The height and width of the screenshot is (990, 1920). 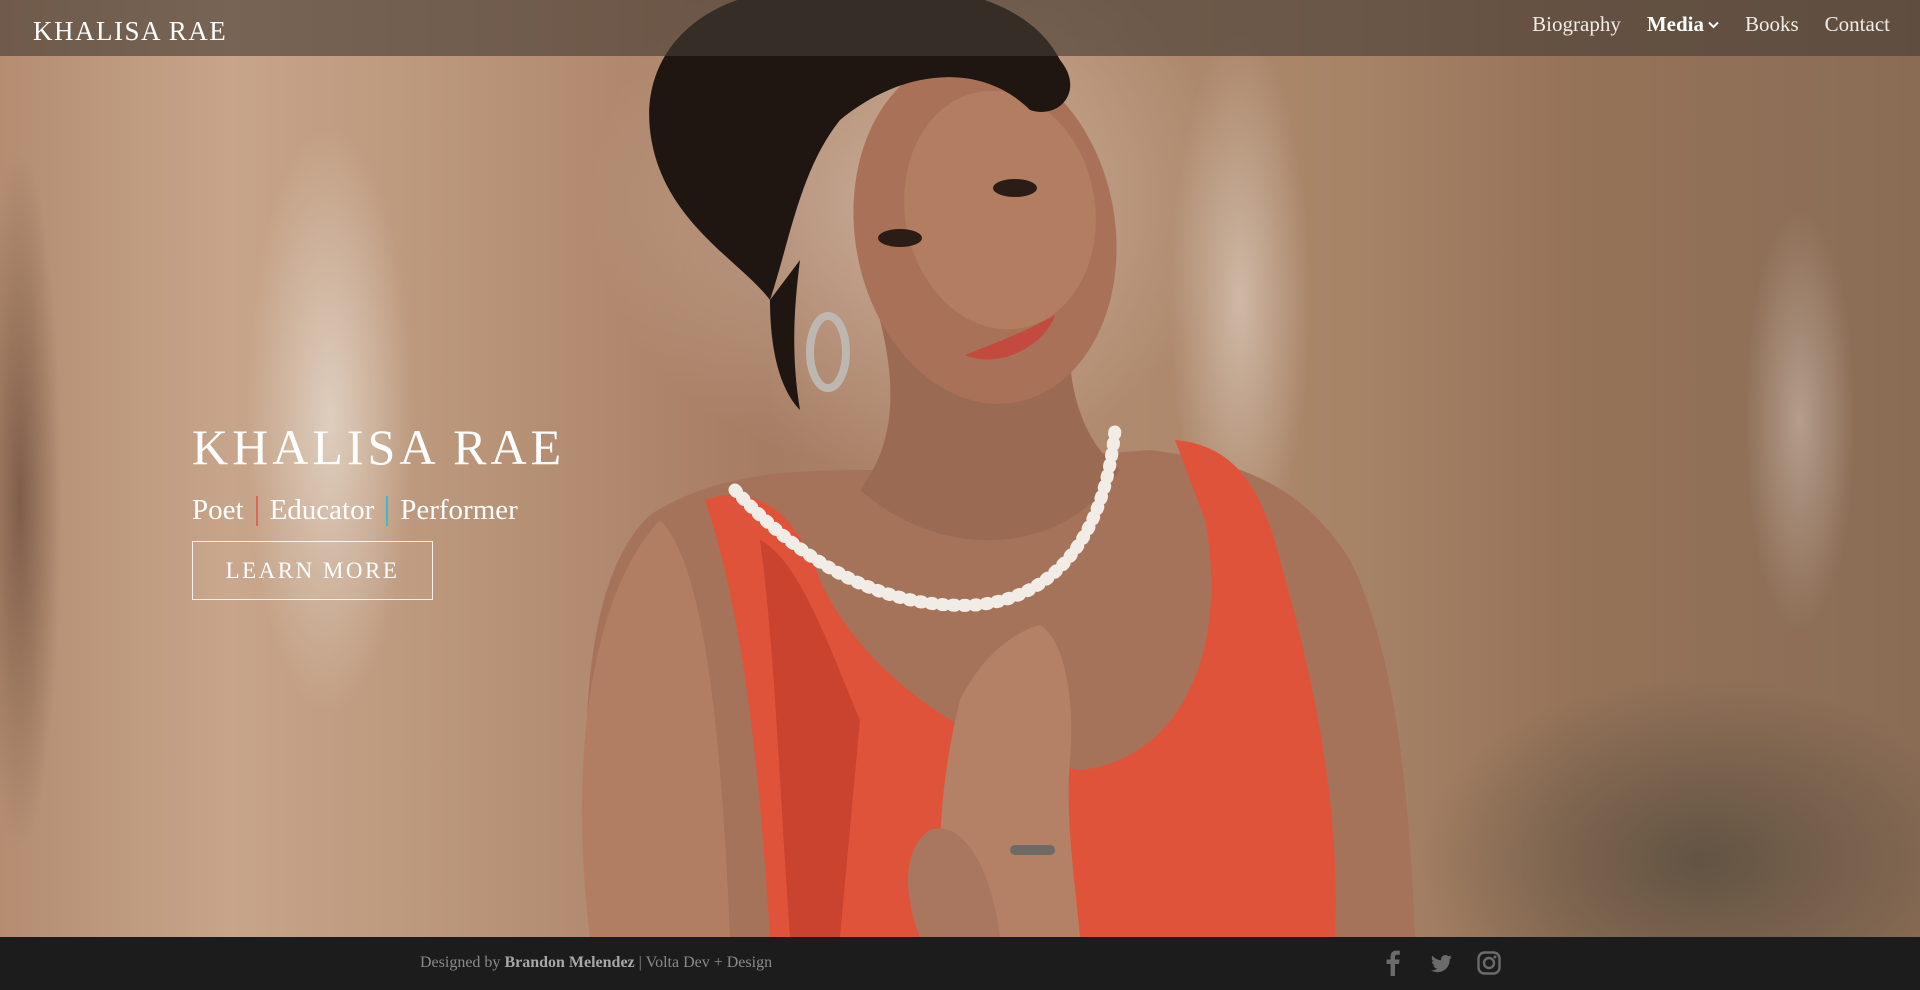 I want to click on role-educator: Educator, so click(x=322, y=510).